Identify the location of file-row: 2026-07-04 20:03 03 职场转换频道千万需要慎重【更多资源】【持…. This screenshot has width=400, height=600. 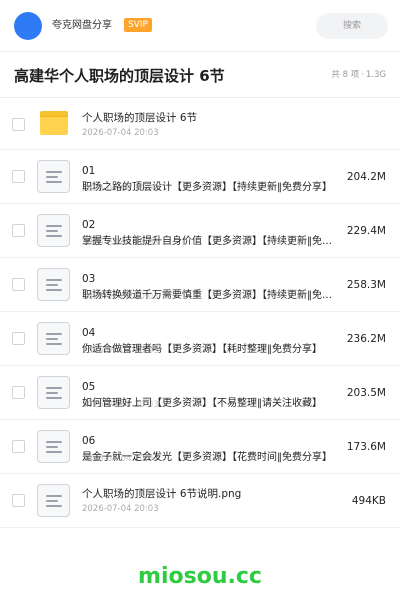
(200, 285).